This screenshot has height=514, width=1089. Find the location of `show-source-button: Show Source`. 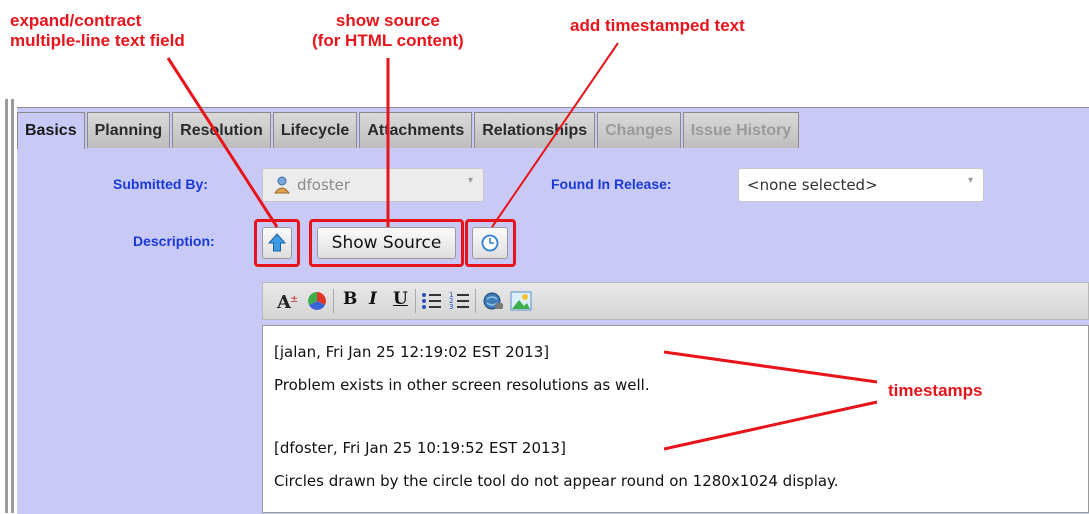

show-source-button: Show Source is located at coordinates (386, 243).